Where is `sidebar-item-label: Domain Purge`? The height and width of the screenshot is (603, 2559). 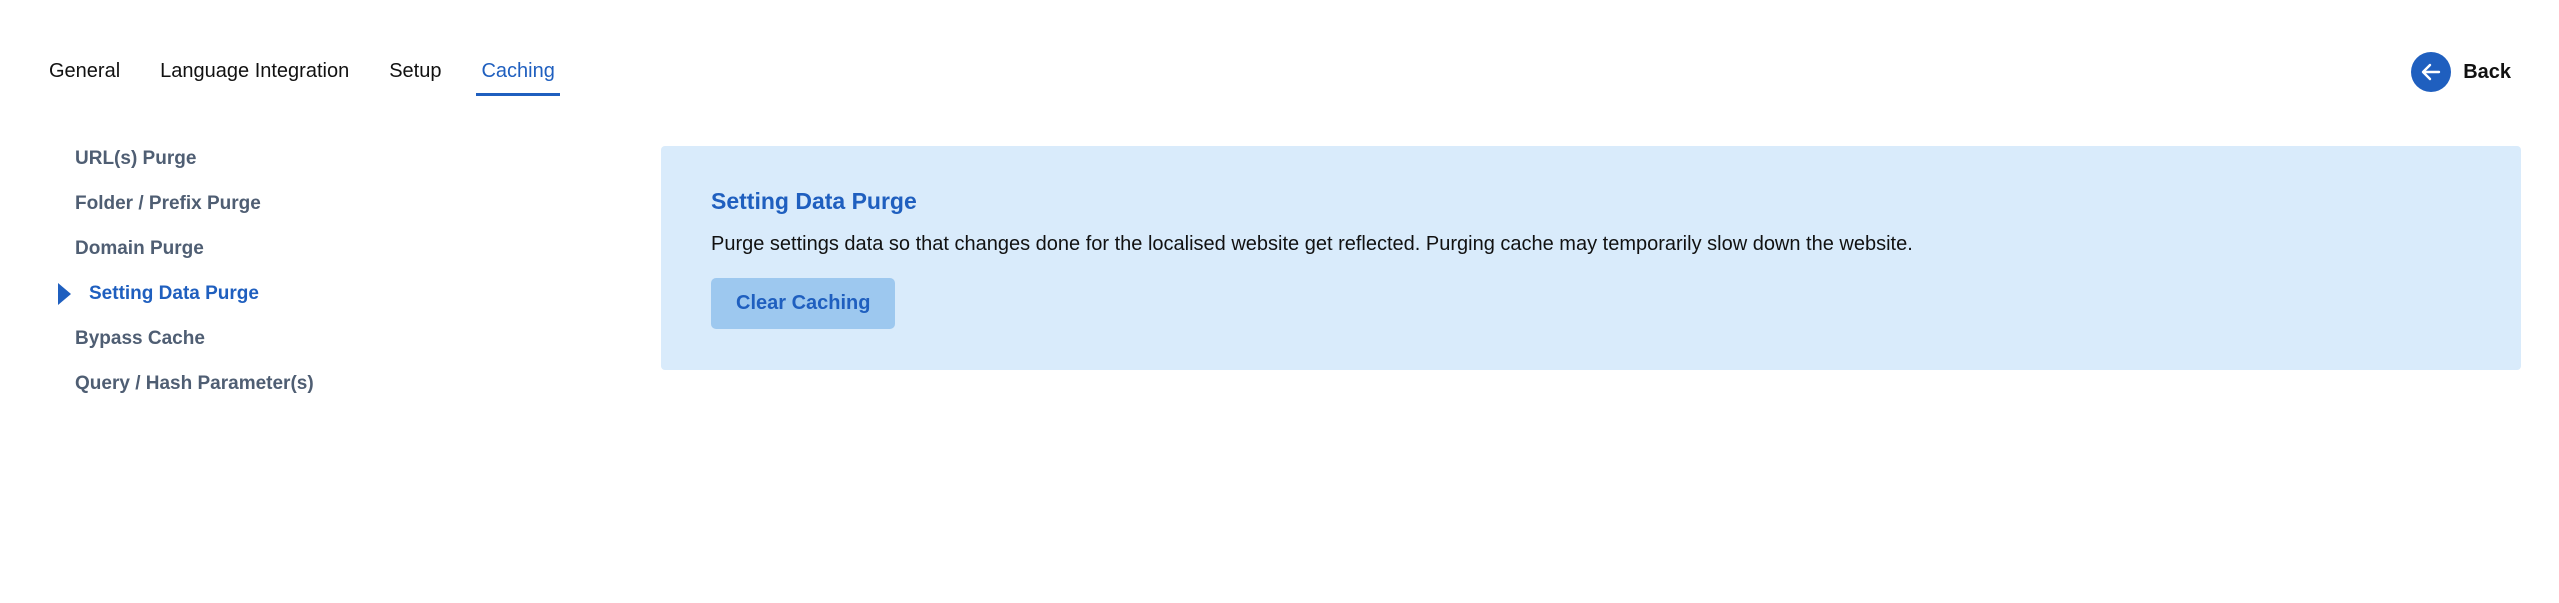
sidebar-item-label: Domain Purge is located at coordinates (139, 248).